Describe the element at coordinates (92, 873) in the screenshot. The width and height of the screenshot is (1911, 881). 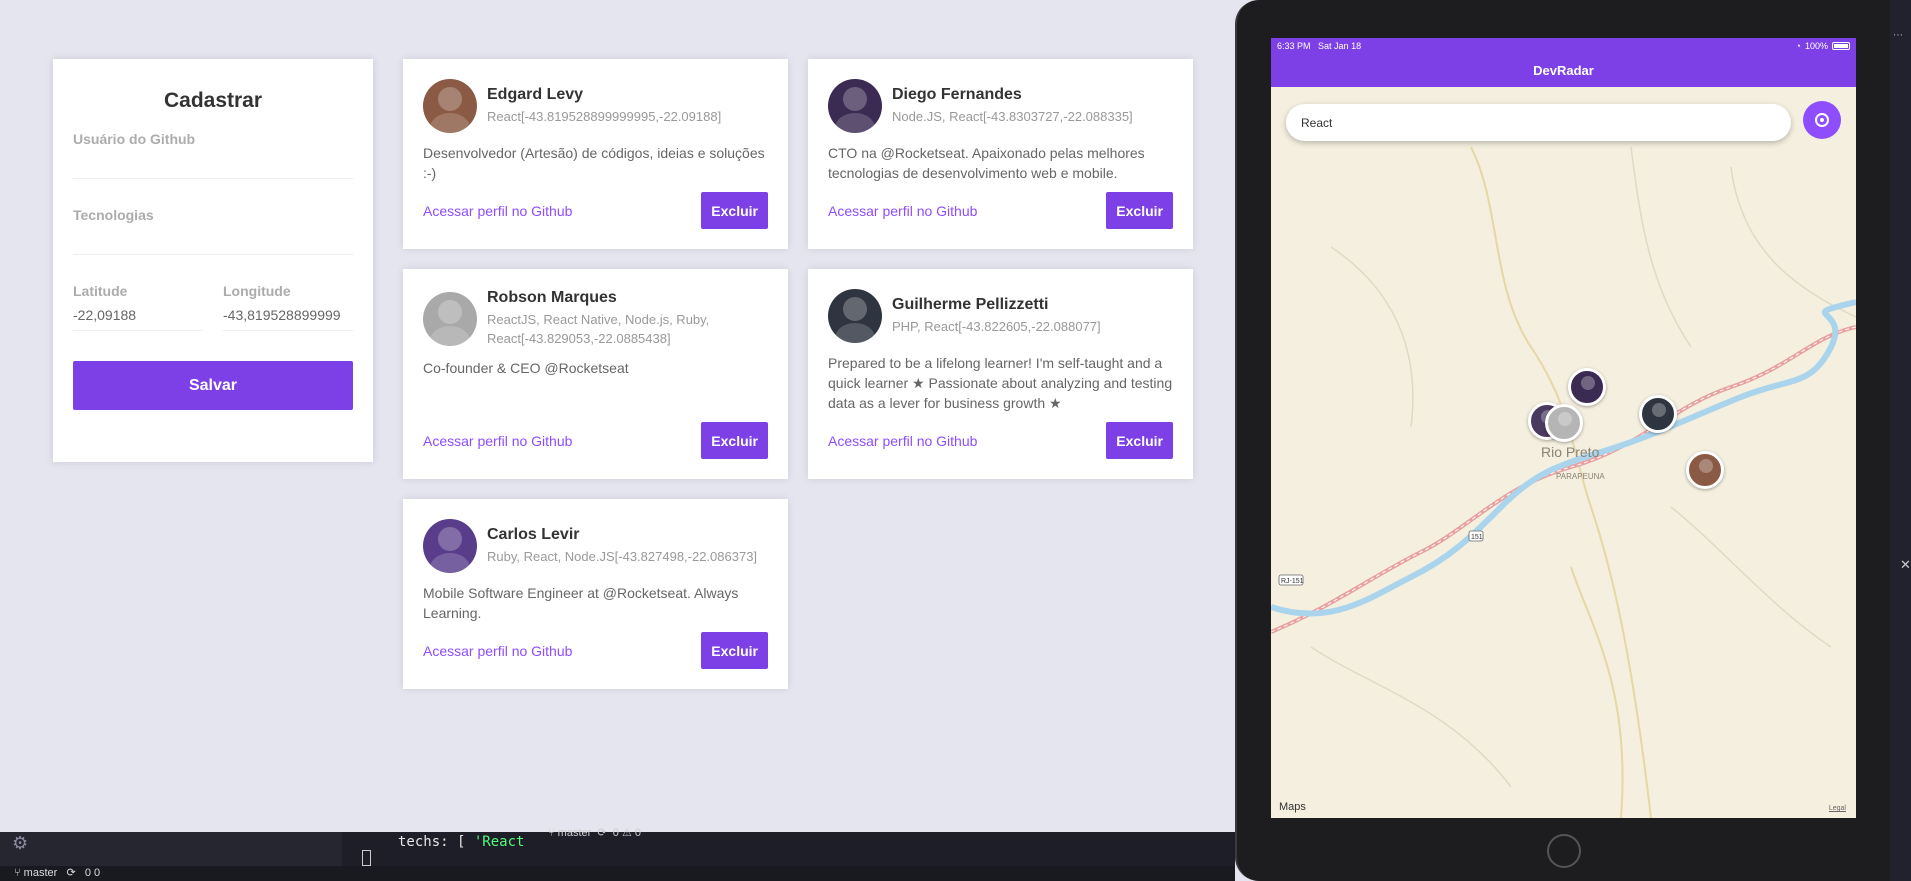
I see `status-problems: 0 0` at that location.